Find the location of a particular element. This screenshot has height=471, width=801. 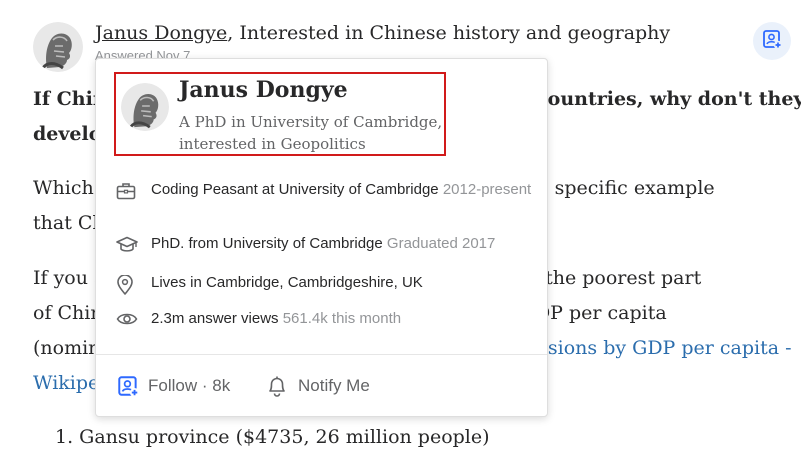

profile-name: Janus Dongye is located at coordinates (263, 90).